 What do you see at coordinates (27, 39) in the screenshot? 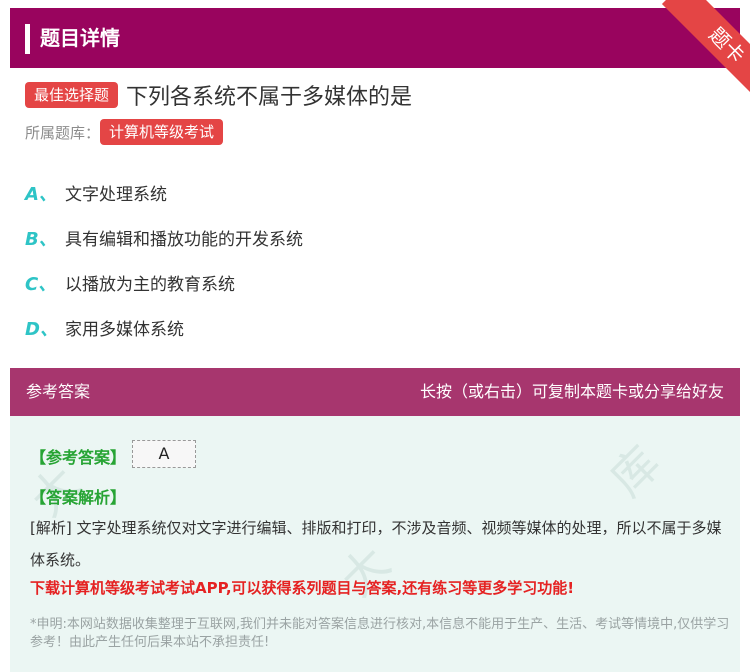
I see `header-accent-bar` at bounding box center [27, 39].